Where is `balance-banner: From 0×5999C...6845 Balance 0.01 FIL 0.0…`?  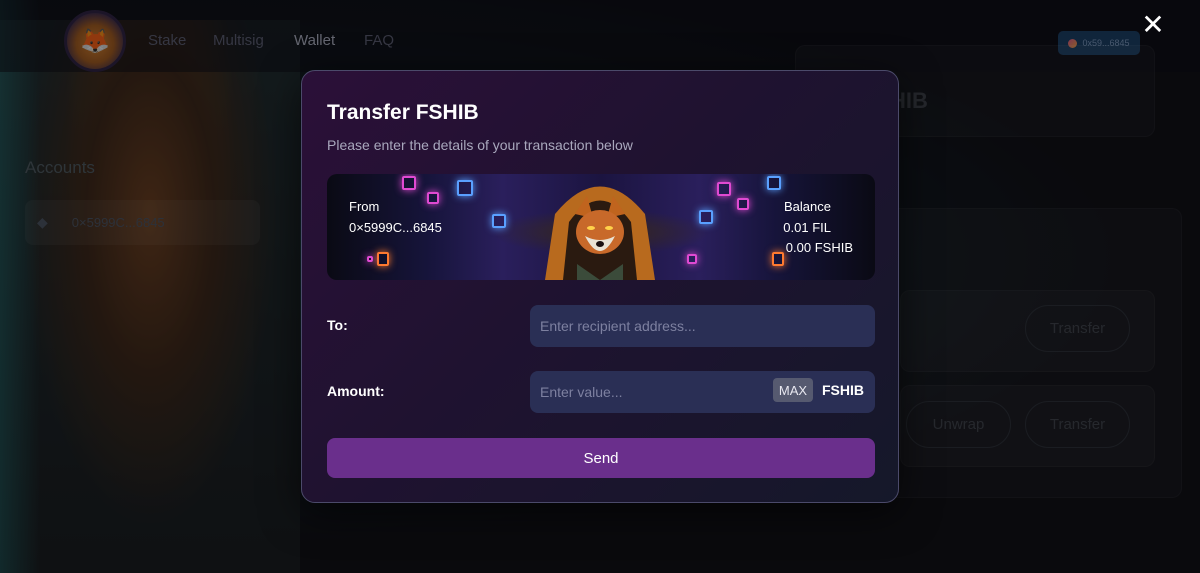
balance-banner: From 0×5999C...6845 Balance 0.01 FIL 0.0… is located at coordinates (601, 227).